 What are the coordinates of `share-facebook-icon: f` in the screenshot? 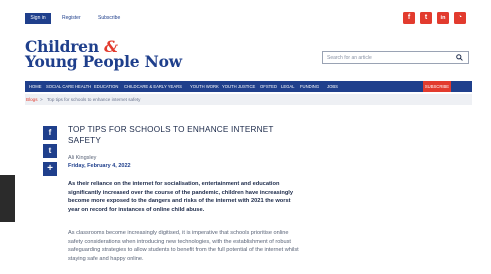 It's located at (50, 133).